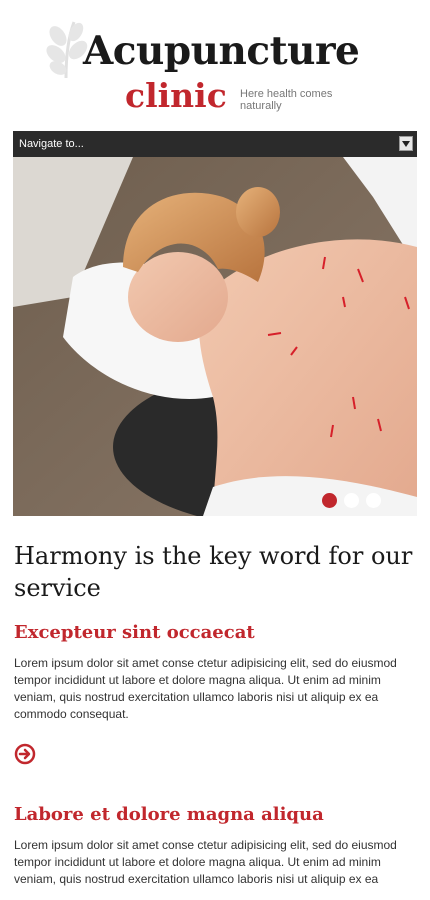 This screenshot has height=900, width=430. Describe the element at coordinates (25, 754) in the screenshot. I see `arrow-right-circle-icon` at that location.